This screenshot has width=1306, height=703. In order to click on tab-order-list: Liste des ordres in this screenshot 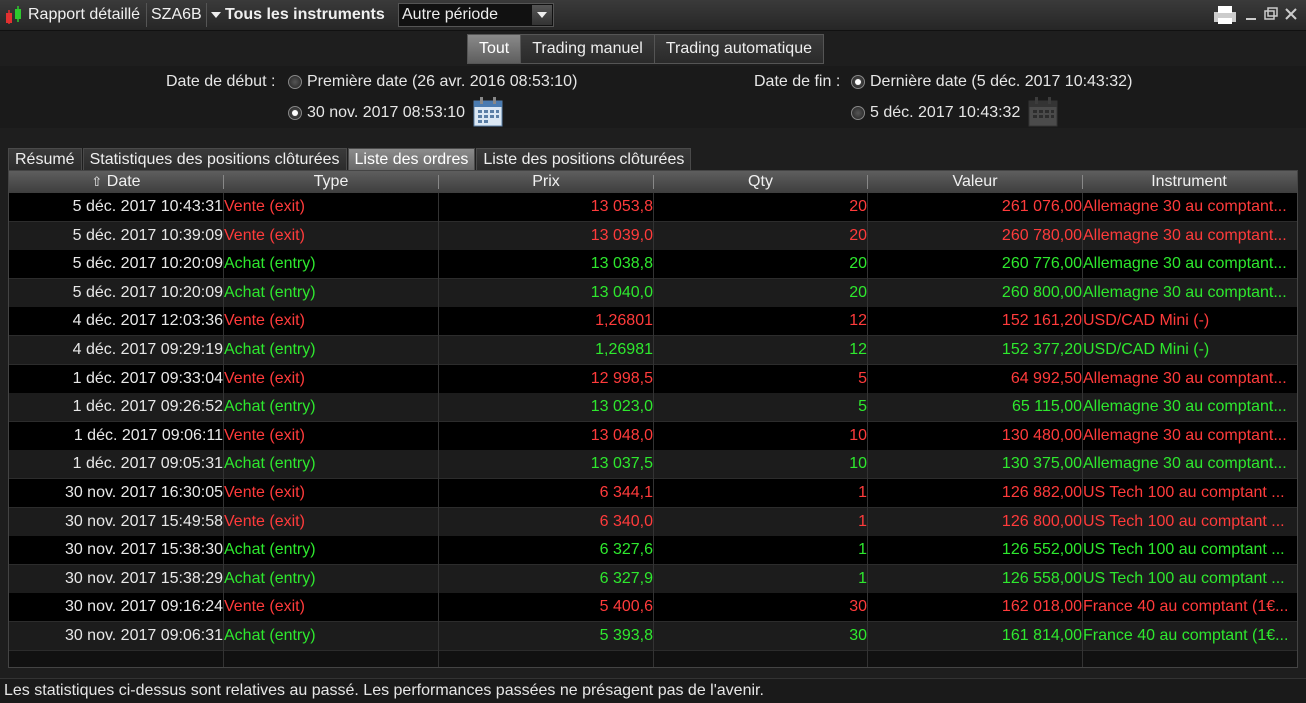, I will do `click(411, 159)`.